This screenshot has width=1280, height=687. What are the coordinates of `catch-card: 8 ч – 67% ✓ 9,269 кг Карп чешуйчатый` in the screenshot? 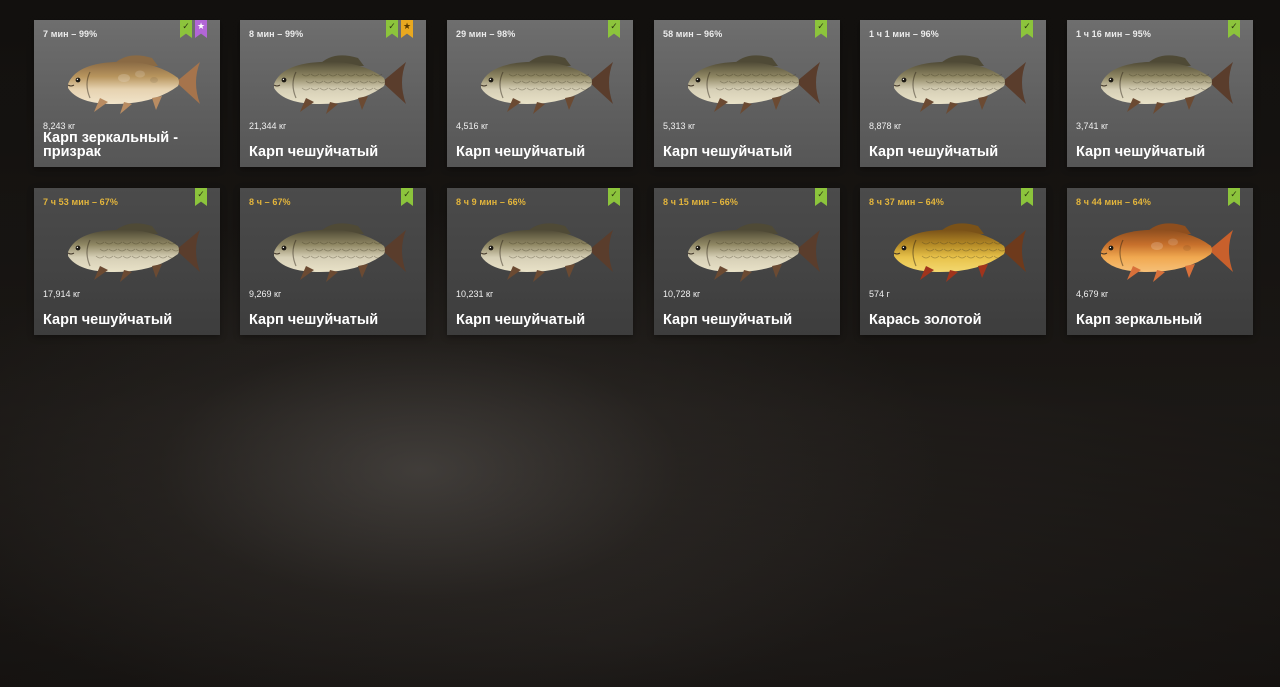 It's located at (333, 261).